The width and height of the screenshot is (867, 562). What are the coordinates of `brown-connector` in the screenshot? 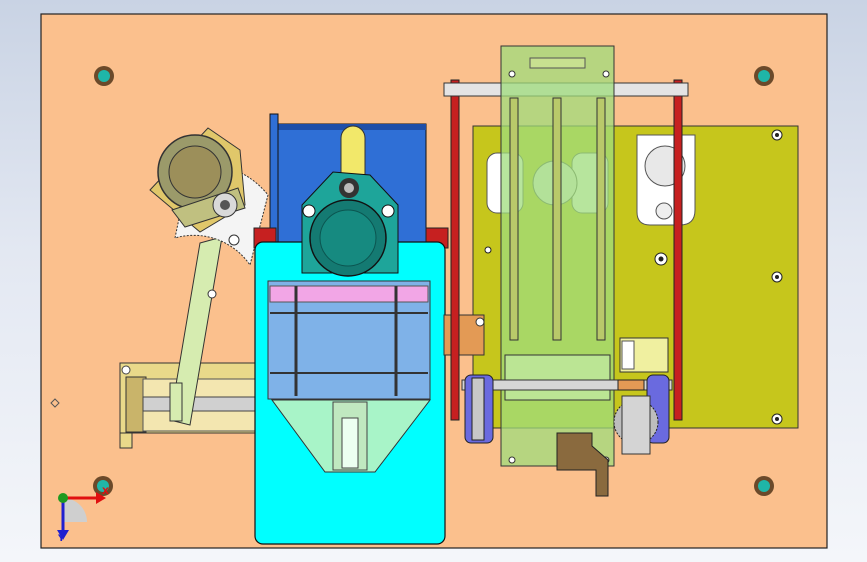 It's located at (464, 335).